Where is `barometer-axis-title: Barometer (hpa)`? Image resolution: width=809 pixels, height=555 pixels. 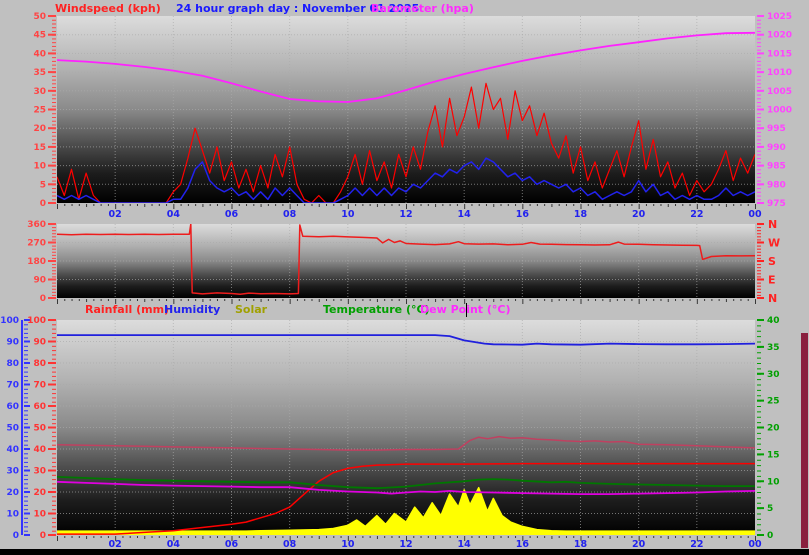
barometer-axis-title: Barometer (hpa) is located at coordinates (422, 8).